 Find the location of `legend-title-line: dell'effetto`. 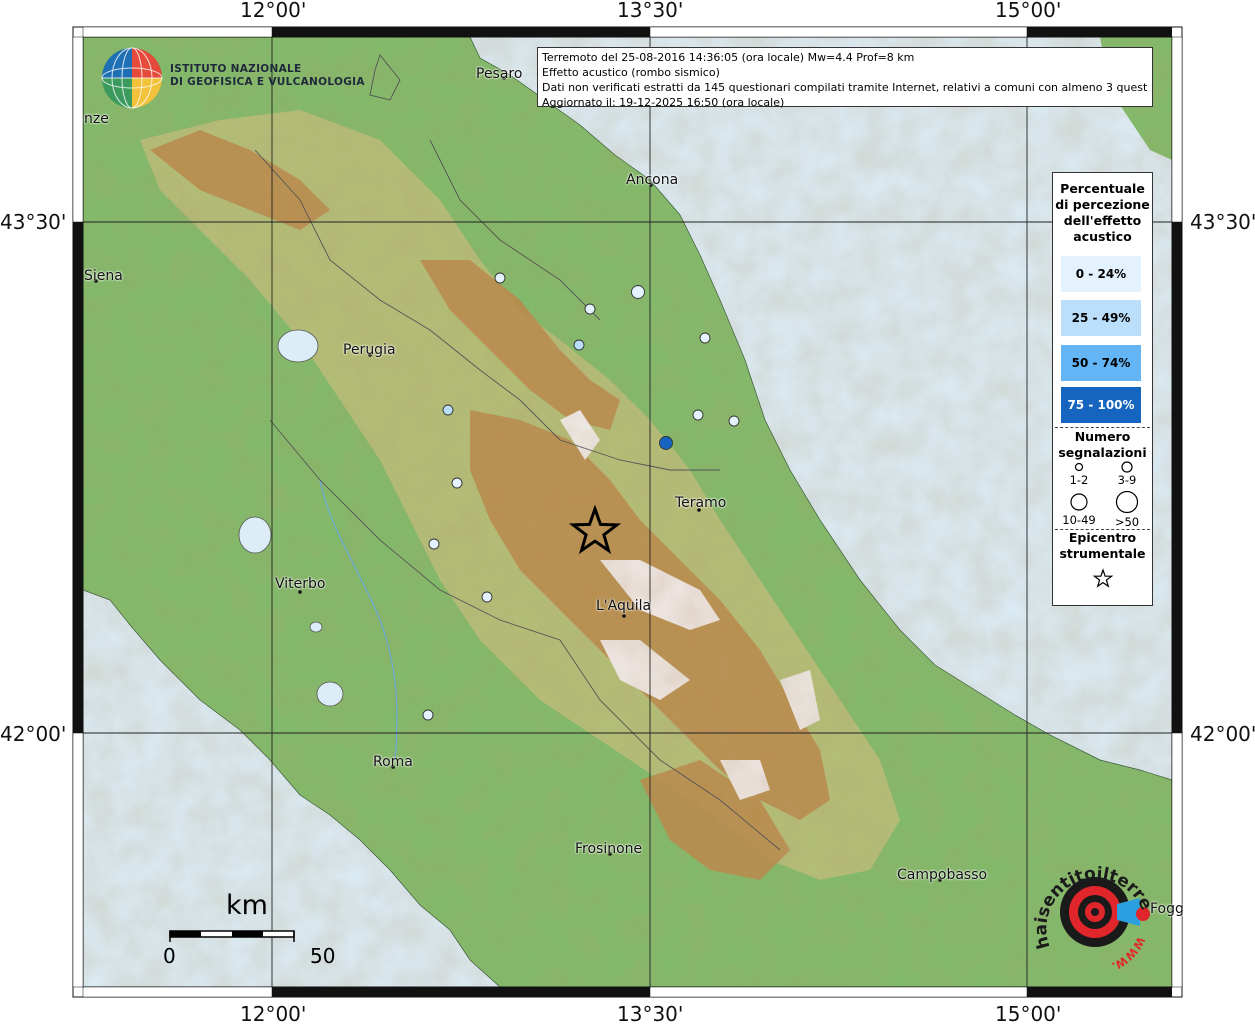

legend-title-line: dell'effetto is located at coordinates (1102, 220).